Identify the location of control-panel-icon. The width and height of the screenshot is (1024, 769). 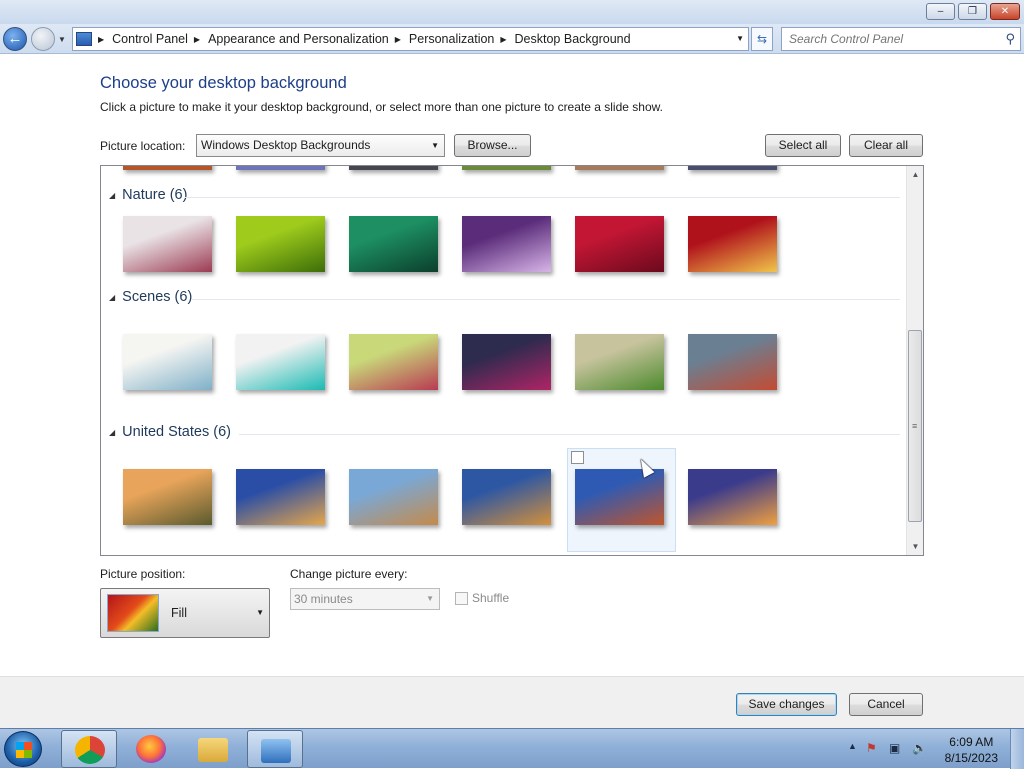
(276, 751).